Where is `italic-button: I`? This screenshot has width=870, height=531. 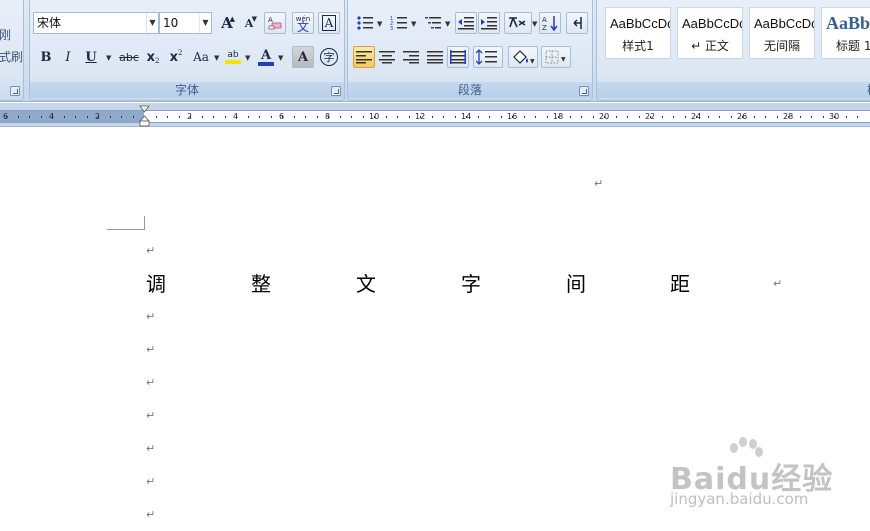 italic-button: I is located at coordinates (68, 57).